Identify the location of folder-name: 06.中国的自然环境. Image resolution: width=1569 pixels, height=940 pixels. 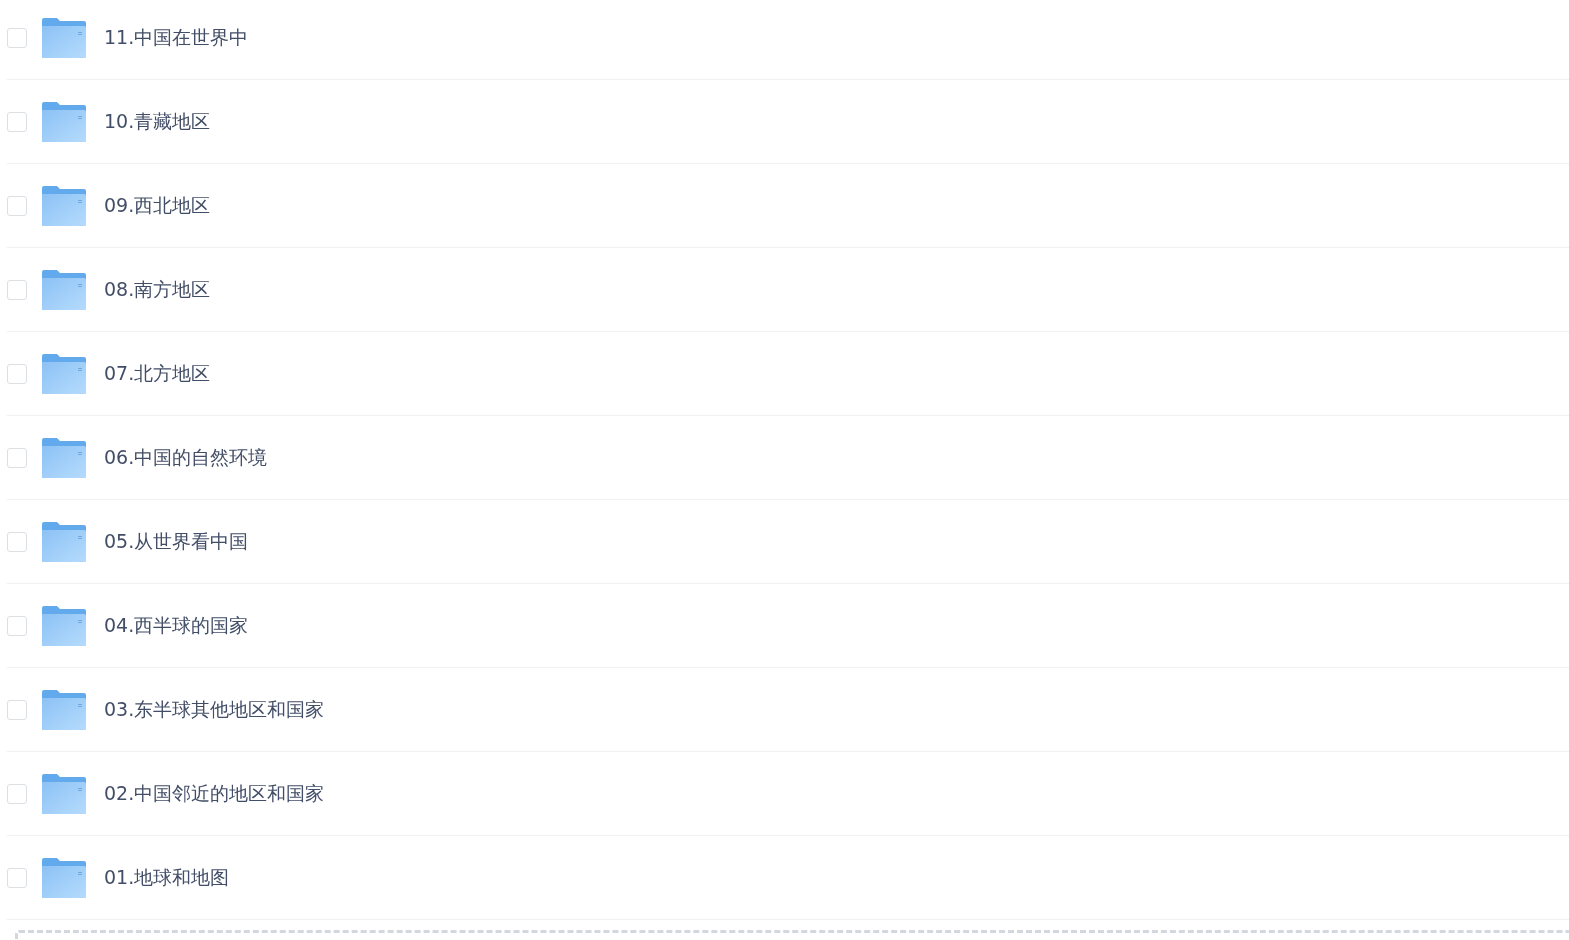
(186, 457).